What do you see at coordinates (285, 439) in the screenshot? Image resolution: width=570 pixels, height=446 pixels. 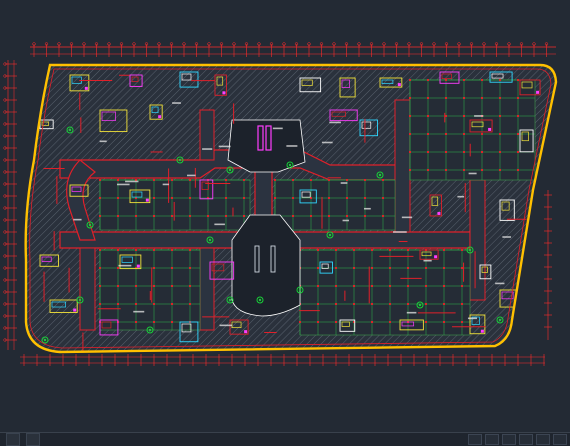 I see `status-bar` at bounding box center [285, 439].